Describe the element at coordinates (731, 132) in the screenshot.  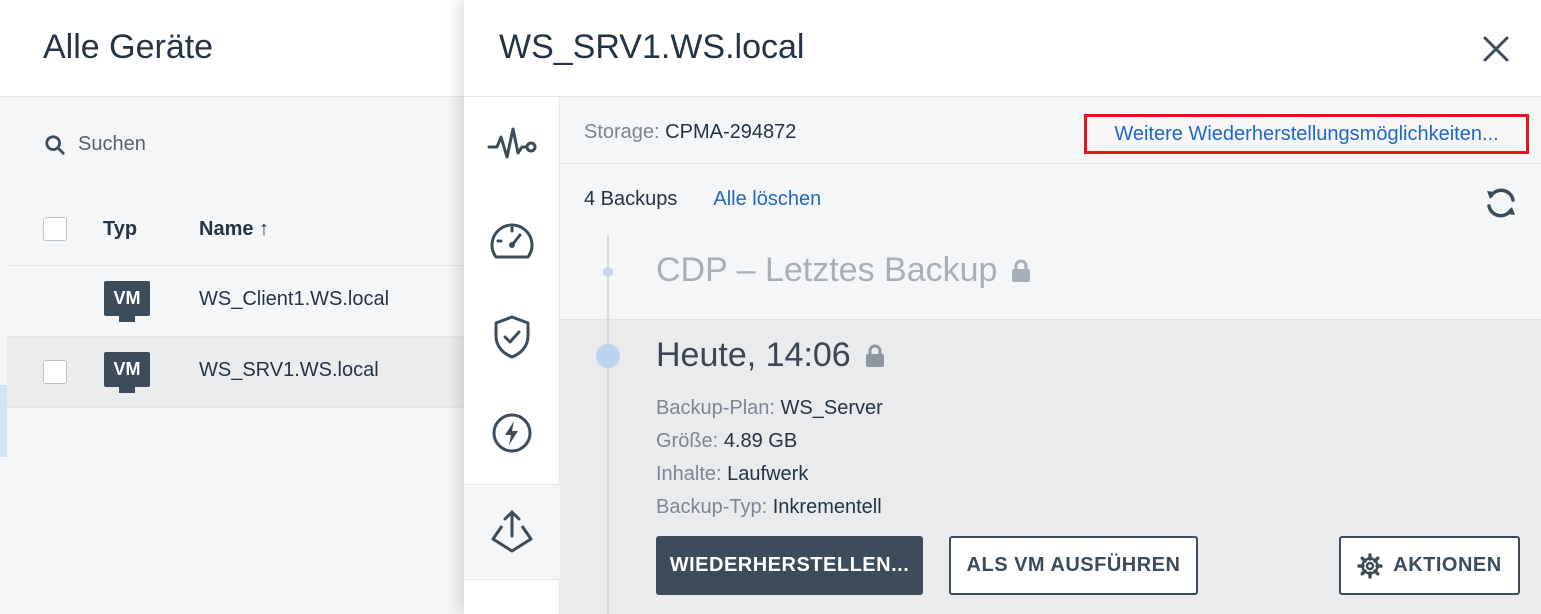
I see `storage-name: CPMA-294872` at that location.